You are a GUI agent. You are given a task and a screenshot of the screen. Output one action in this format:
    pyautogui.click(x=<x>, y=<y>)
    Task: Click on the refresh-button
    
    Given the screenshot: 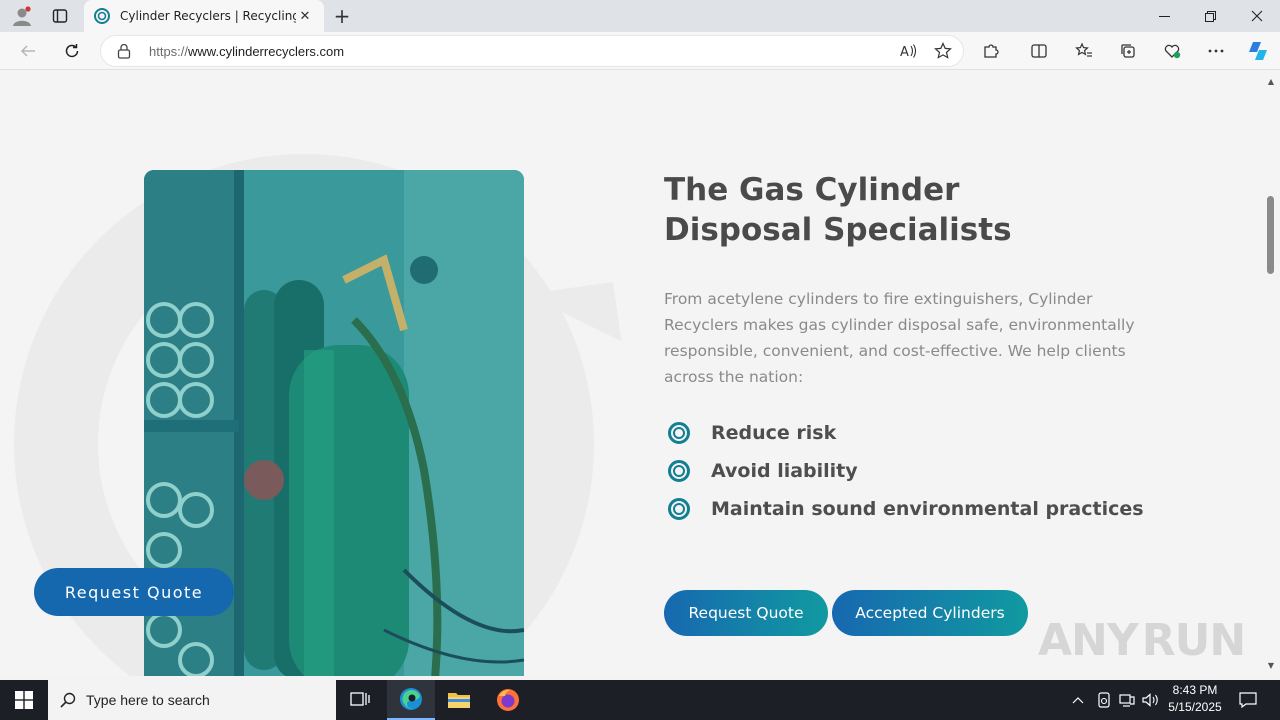 What is the action you would take?
    pyautogui.click(x=72, y=51)
    